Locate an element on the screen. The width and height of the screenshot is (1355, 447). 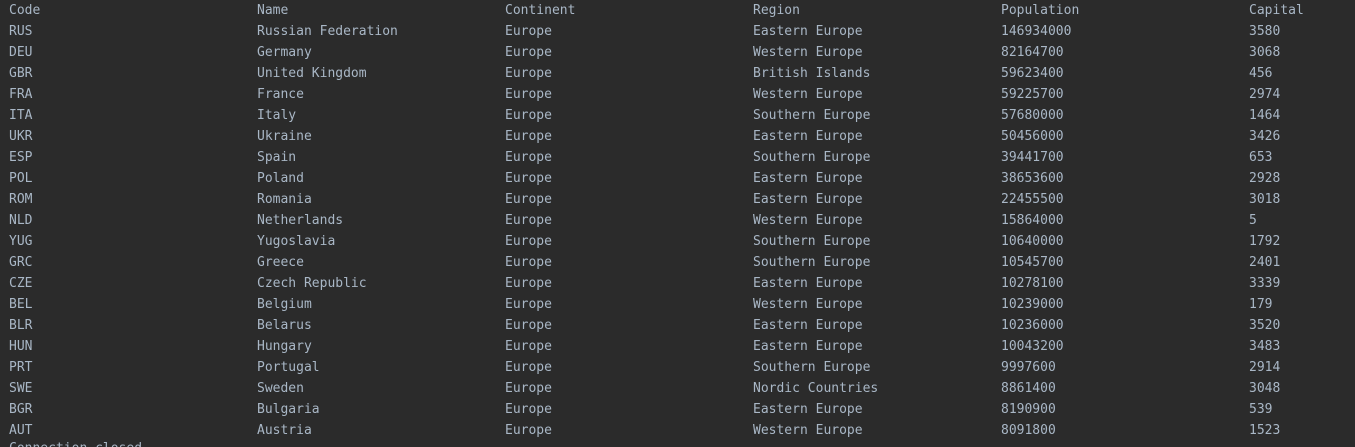
cell-capital: 456 is located at coordinates (1261, 73).